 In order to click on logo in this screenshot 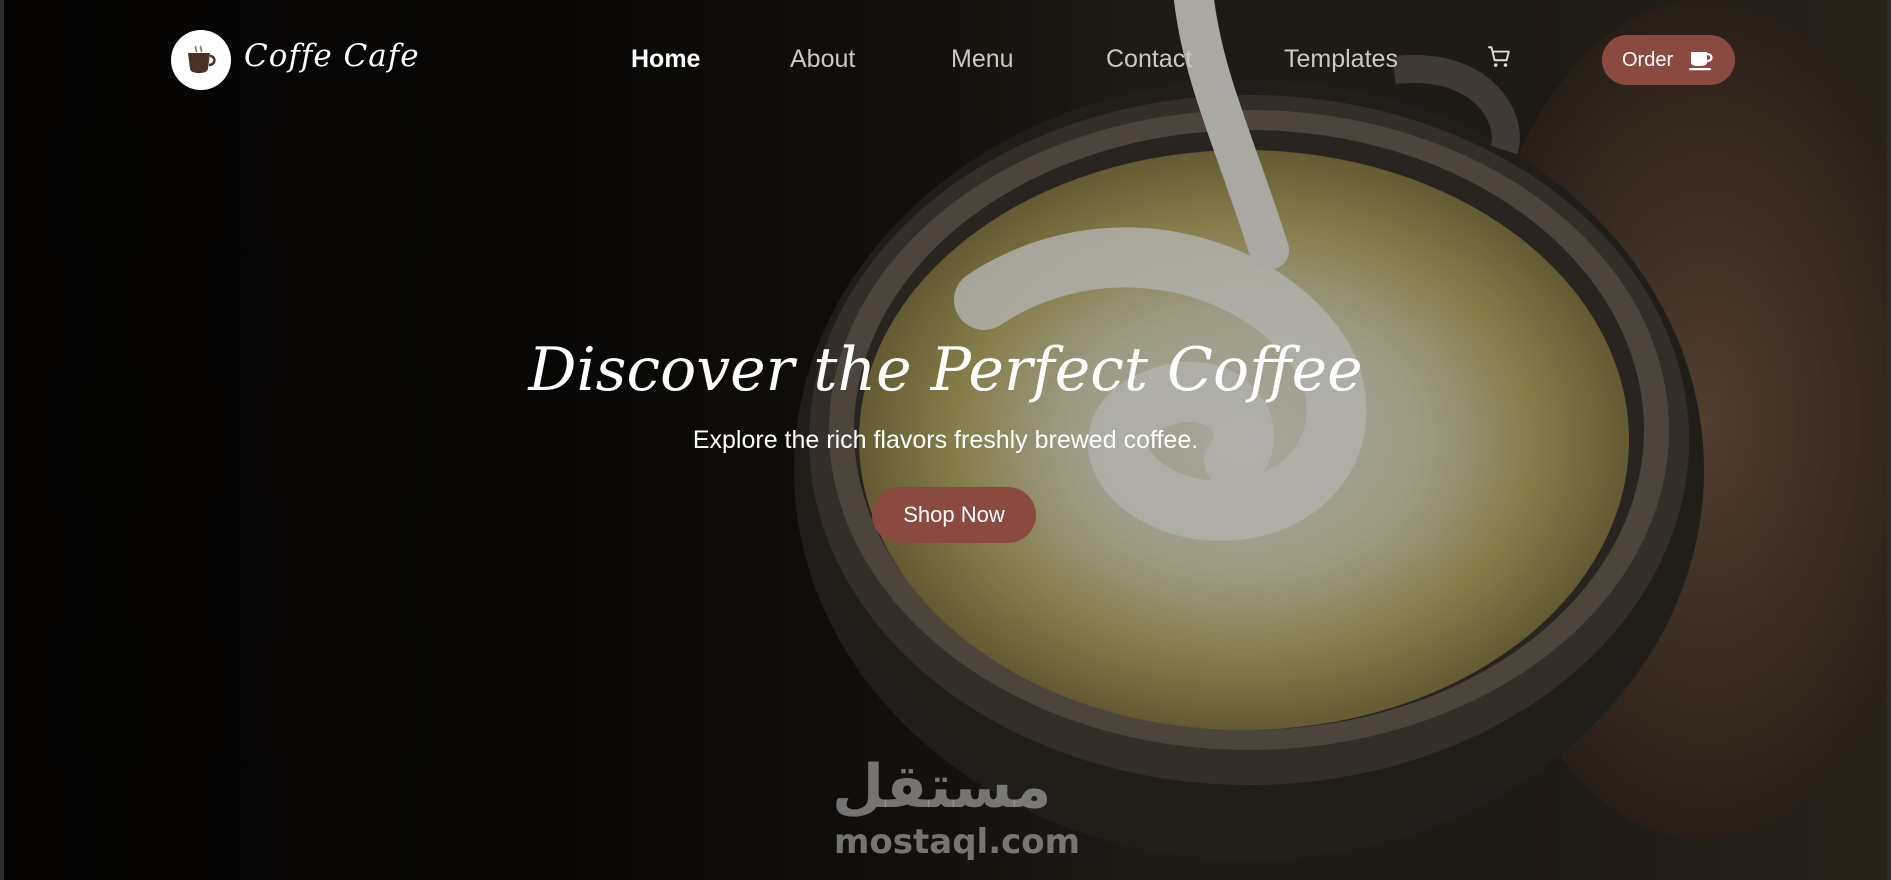, I will do `click(201, 60)`.